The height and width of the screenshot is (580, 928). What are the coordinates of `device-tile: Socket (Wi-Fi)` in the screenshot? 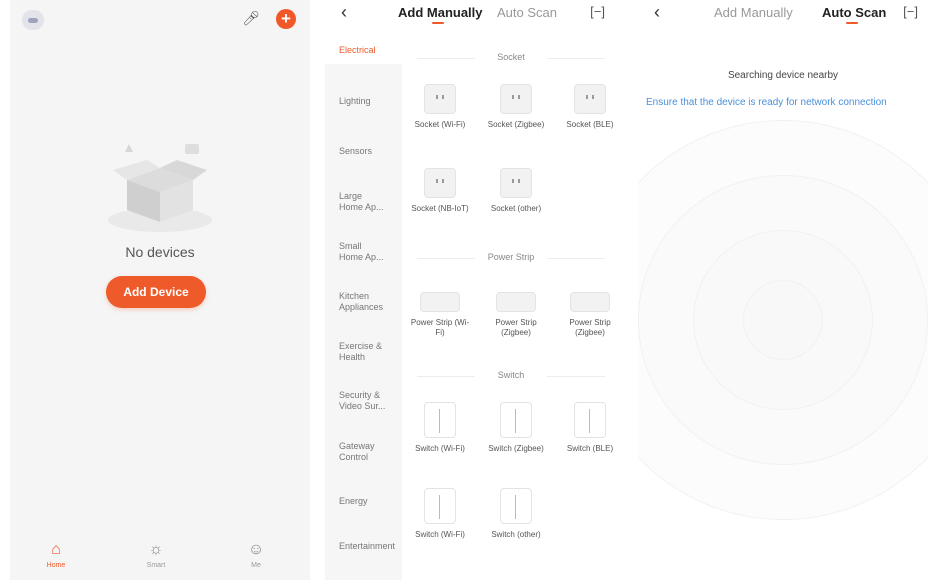 It's located at (440, 107).